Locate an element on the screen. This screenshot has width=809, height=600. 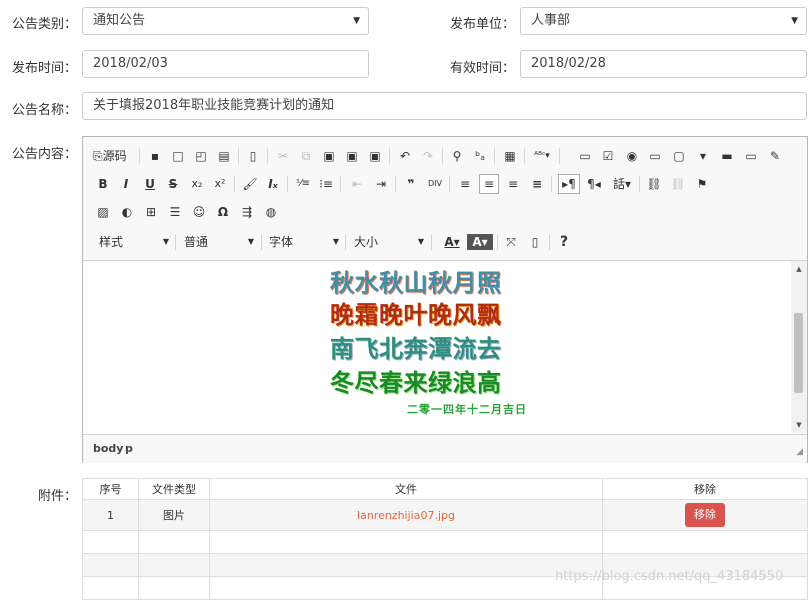
form-icon: ▭ is located at coordinates (585, 156).